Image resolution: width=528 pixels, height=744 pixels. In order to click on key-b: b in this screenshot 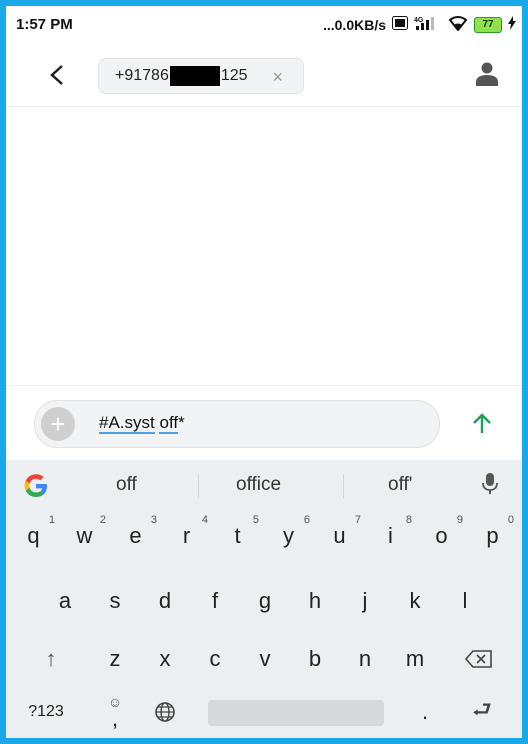, I will do `click(315, 659)`.